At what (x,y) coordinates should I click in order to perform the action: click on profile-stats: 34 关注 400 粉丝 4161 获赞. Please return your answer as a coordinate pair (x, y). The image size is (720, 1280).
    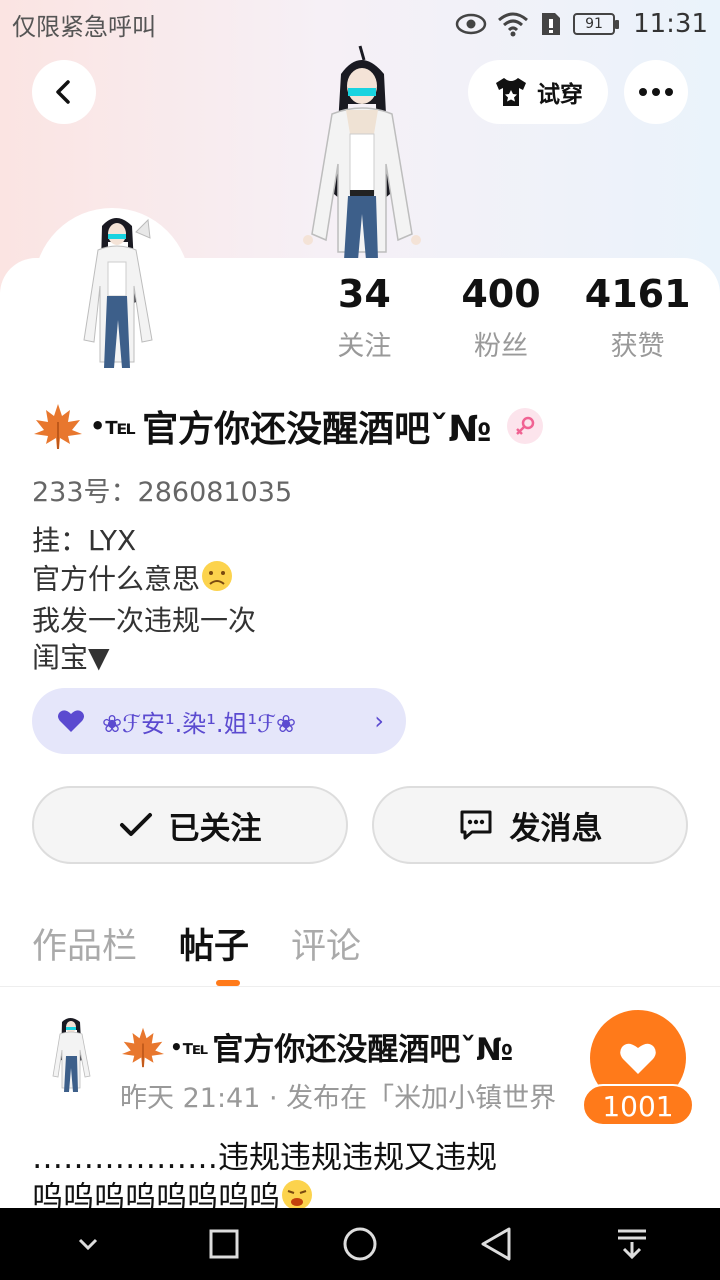
    Looking at the image, I should click on (501, 317).